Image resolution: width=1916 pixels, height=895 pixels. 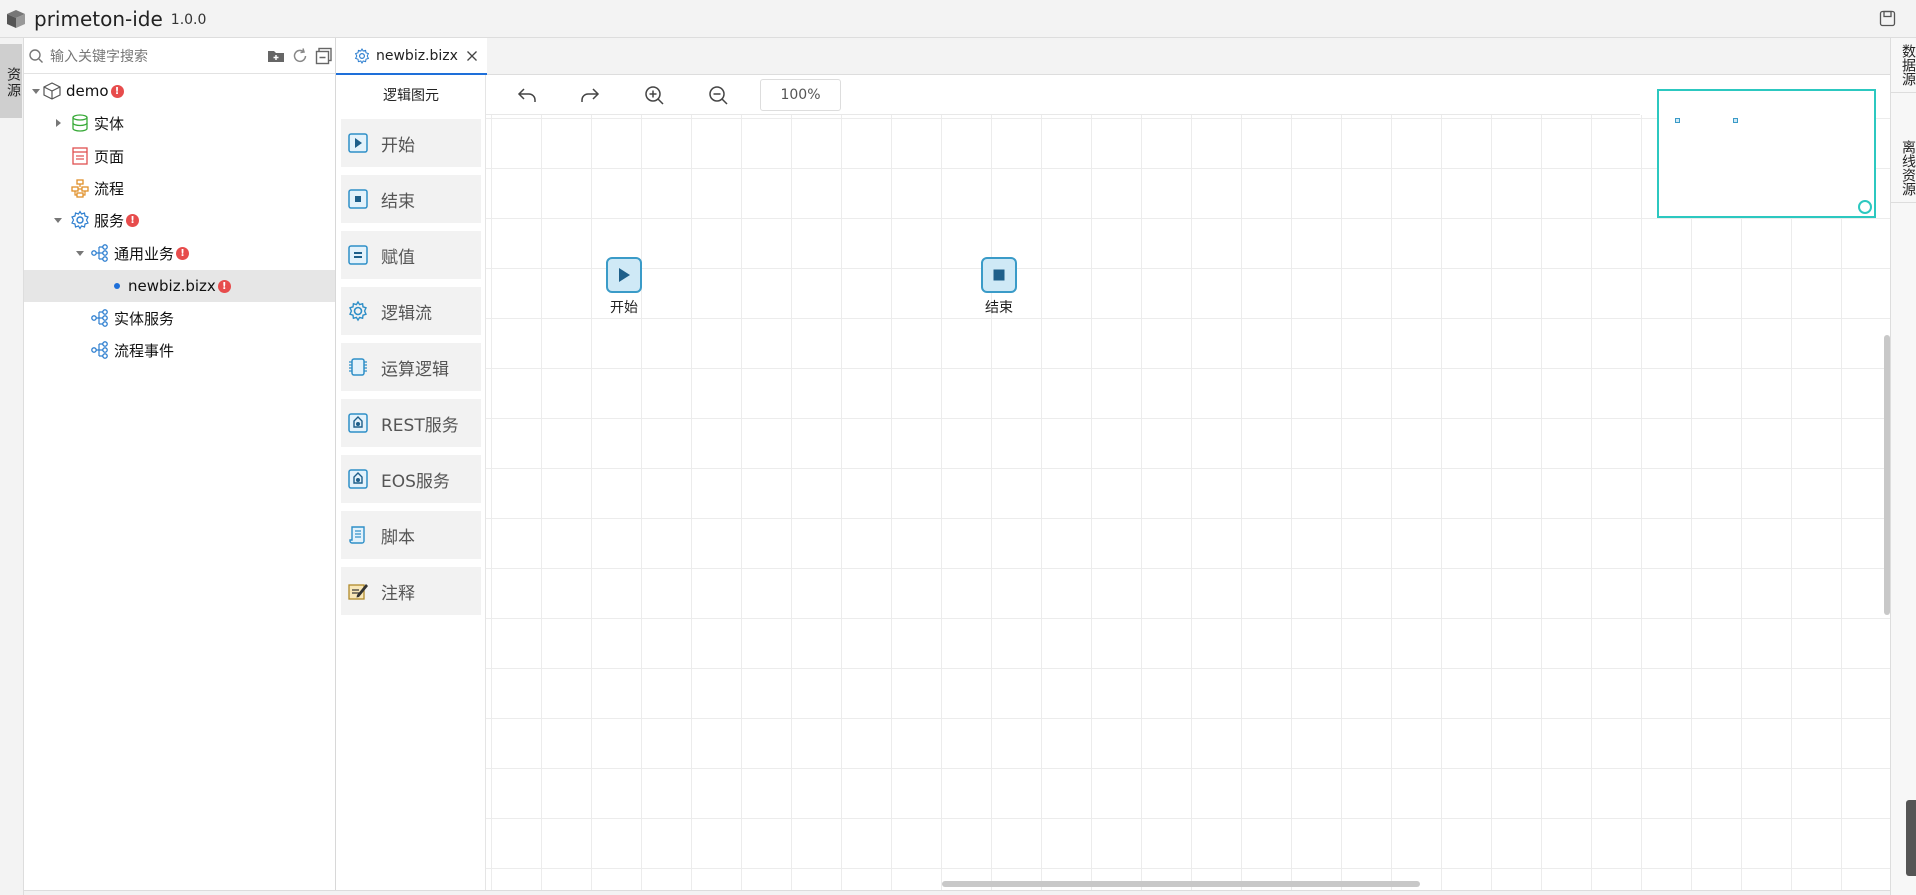 What do you see at coordinates (11, 81) in the screenshot?
I see `resources-tab: 资源` at bounding box center [11, 81].